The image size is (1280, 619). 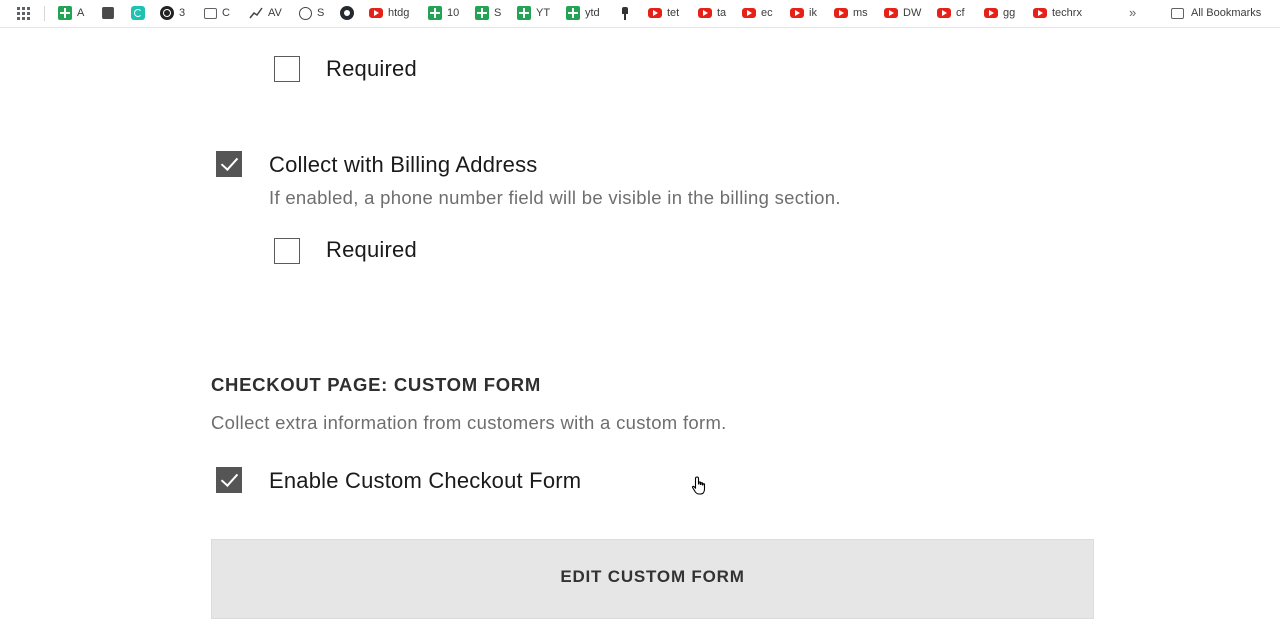 I want to click on all-bookmarks-button: All Bookmarks, so click(x=1216, y=13).